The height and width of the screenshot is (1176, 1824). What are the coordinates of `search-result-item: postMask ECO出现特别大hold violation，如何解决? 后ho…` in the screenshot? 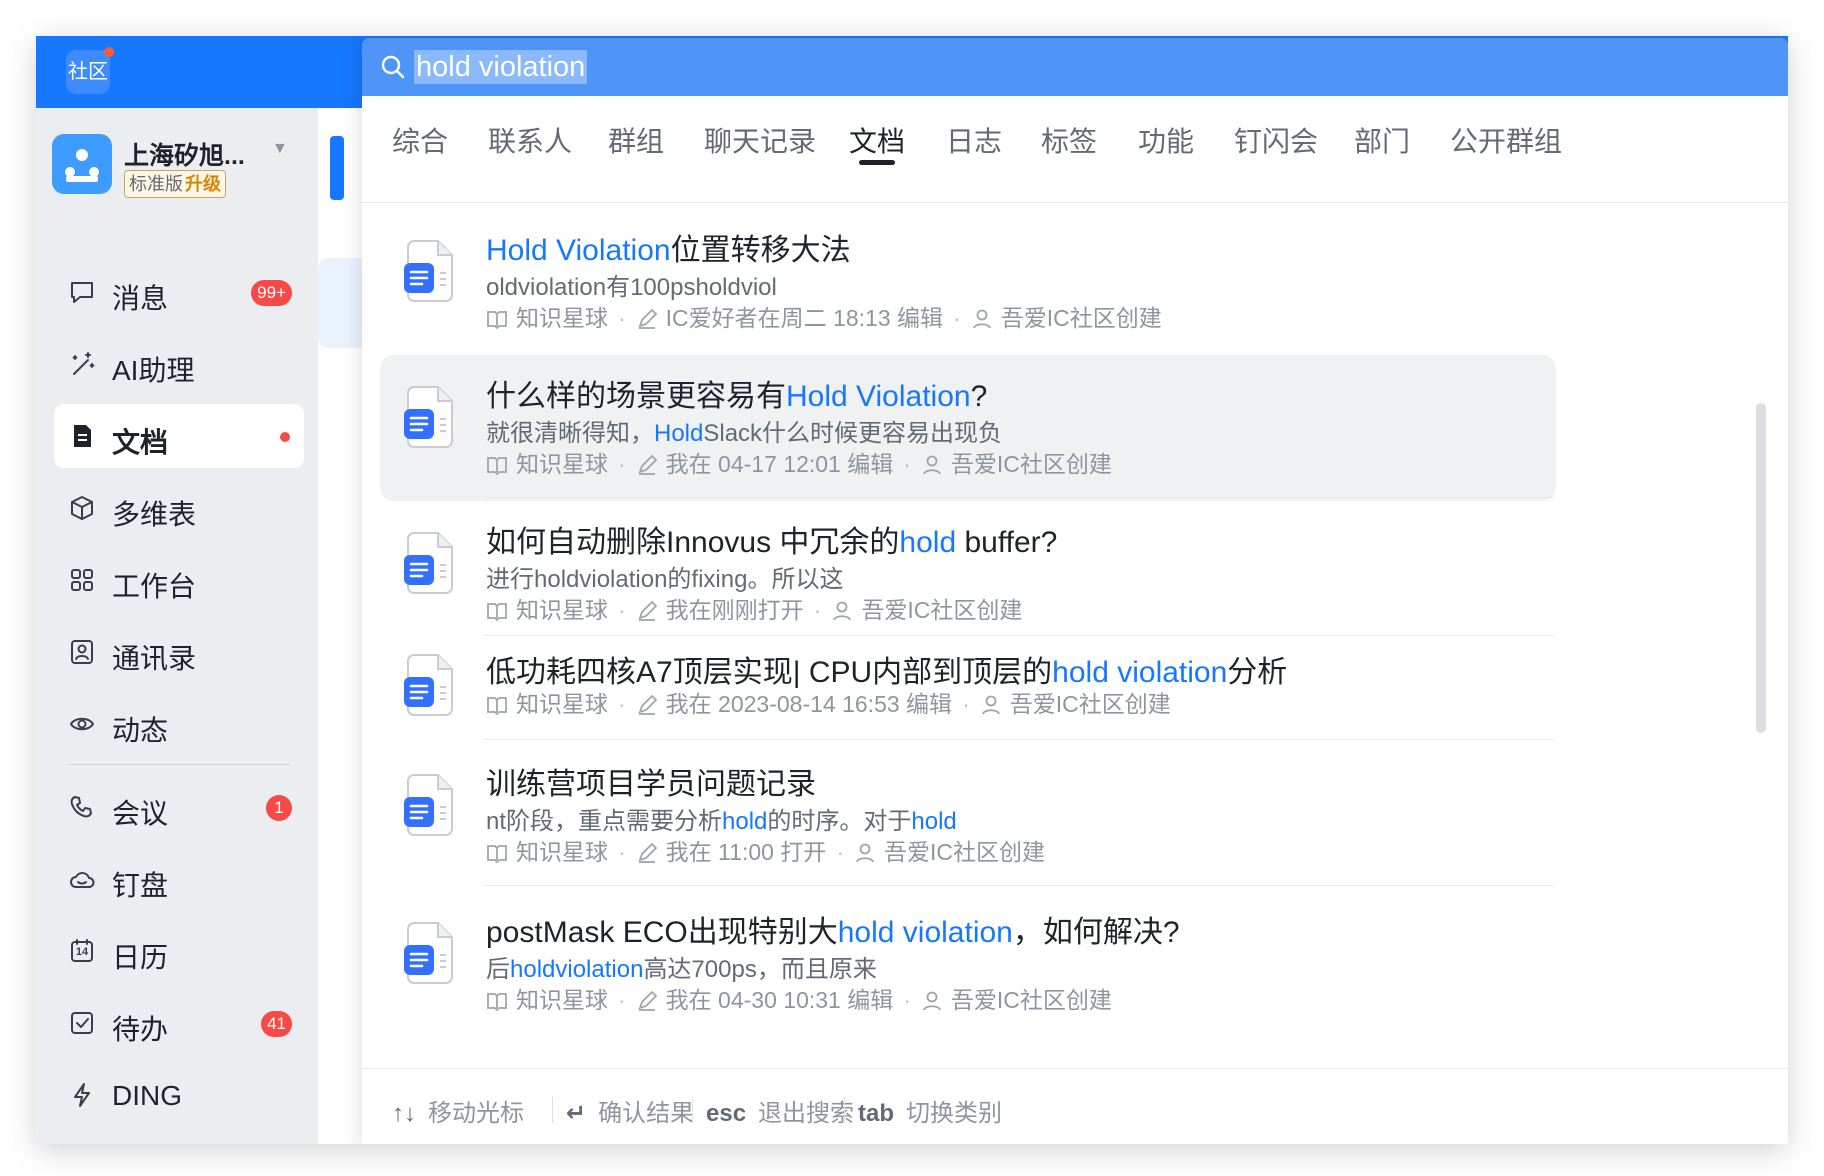 It's located at (968, 964).